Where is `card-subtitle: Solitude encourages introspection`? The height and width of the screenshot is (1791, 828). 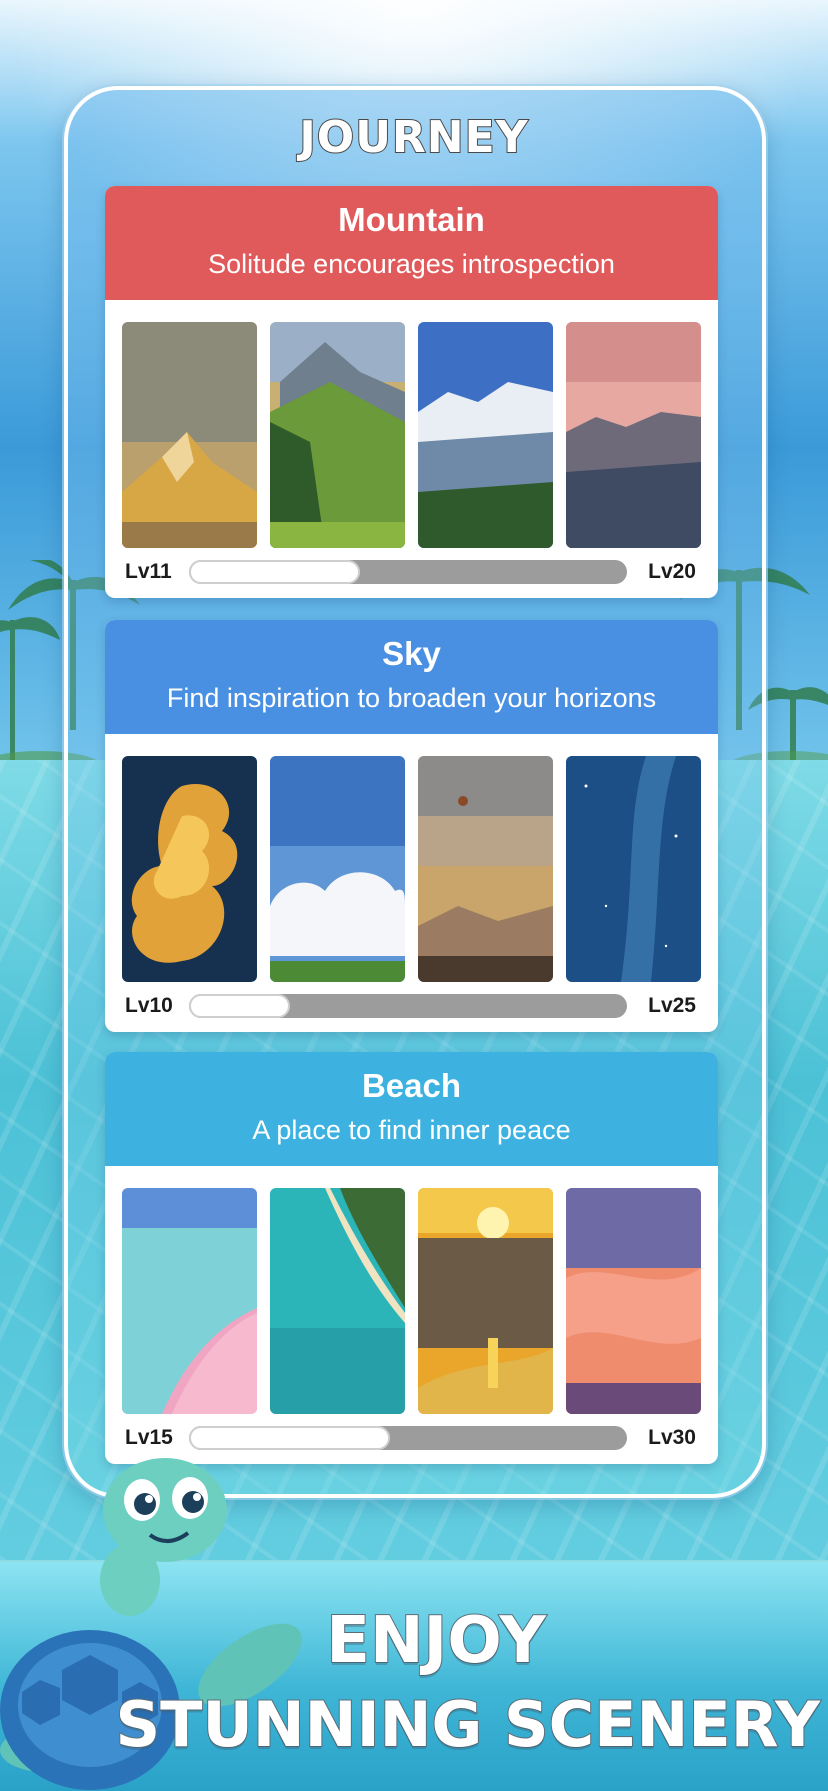
card-subtitle: Solitude encourages introspection is located at coordinates (411, 264).